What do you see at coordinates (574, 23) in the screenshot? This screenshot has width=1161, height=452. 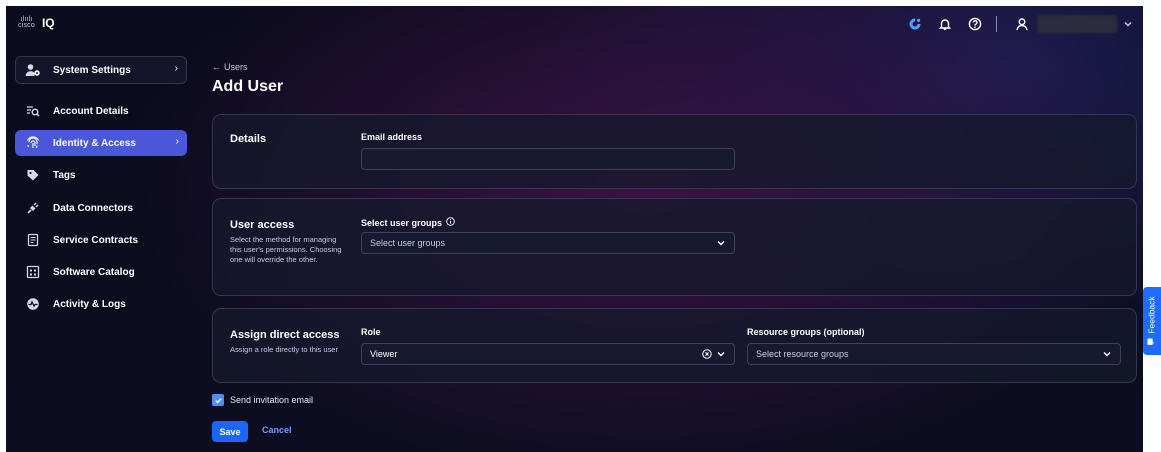 I see `top-bar: ılıılı cisco IQ` at bounding box center [574, 23].